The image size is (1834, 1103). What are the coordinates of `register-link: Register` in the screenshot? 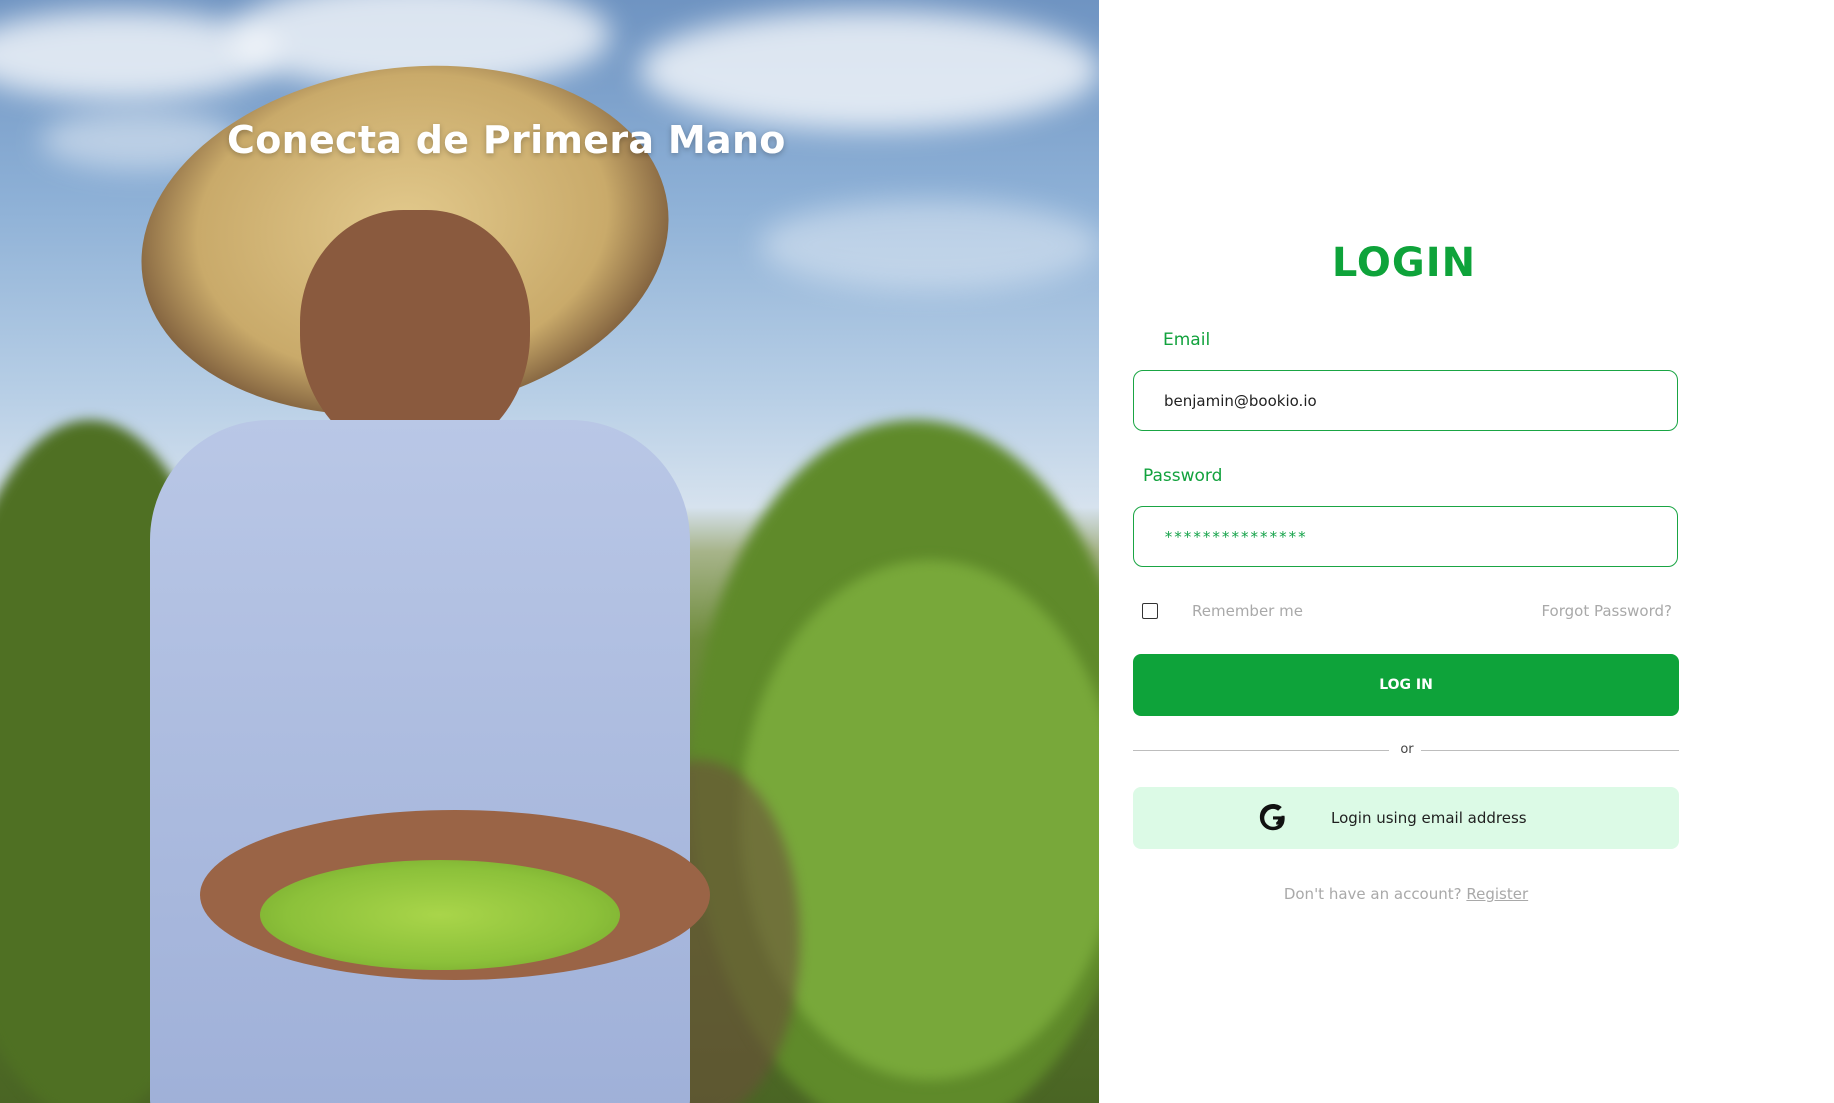 It's located at (1497, 894).